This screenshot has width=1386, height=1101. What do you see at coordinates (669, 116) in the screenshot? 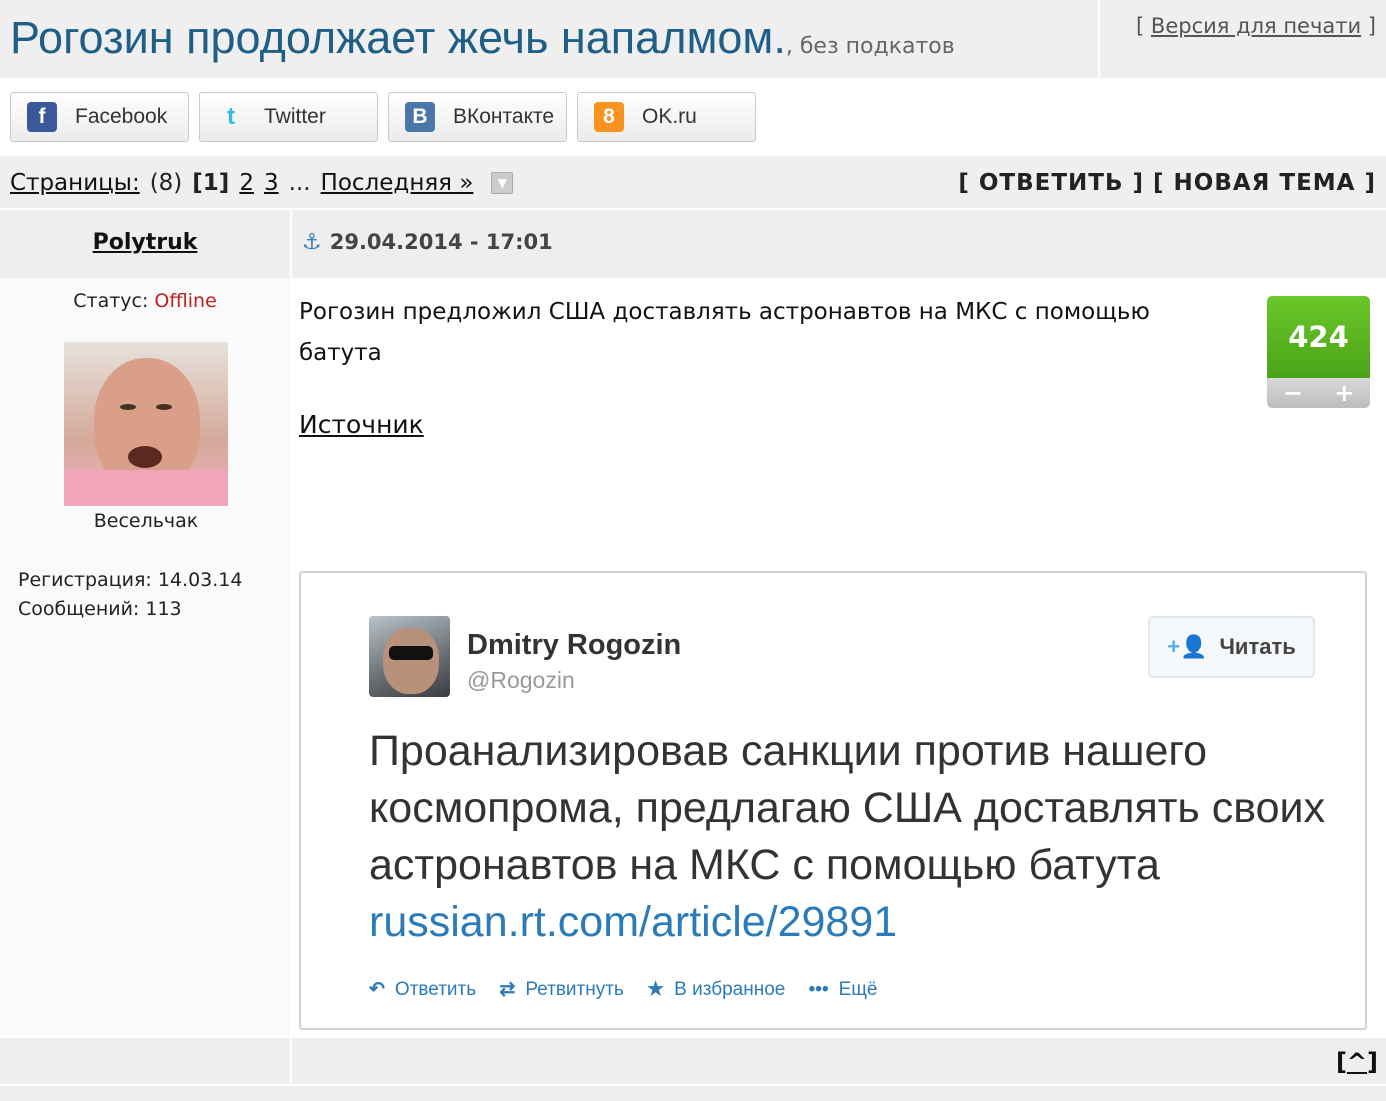
I see `share-ok-label: OK.ru` at bounding box center [669, 116].